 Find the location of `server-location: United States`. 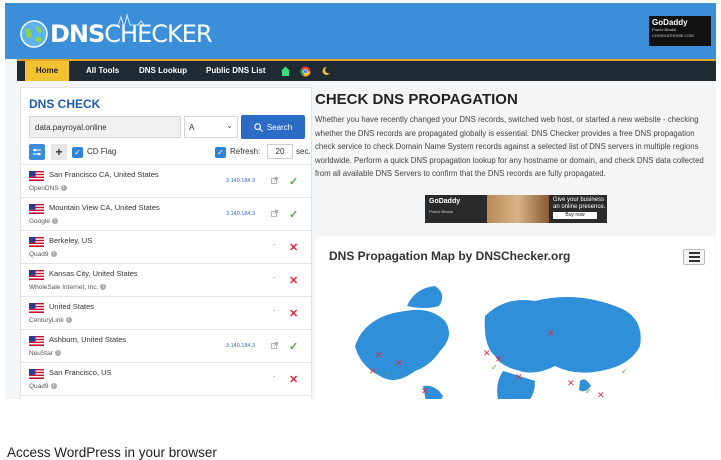

server-location: United States is located at coordinates (72, 306).